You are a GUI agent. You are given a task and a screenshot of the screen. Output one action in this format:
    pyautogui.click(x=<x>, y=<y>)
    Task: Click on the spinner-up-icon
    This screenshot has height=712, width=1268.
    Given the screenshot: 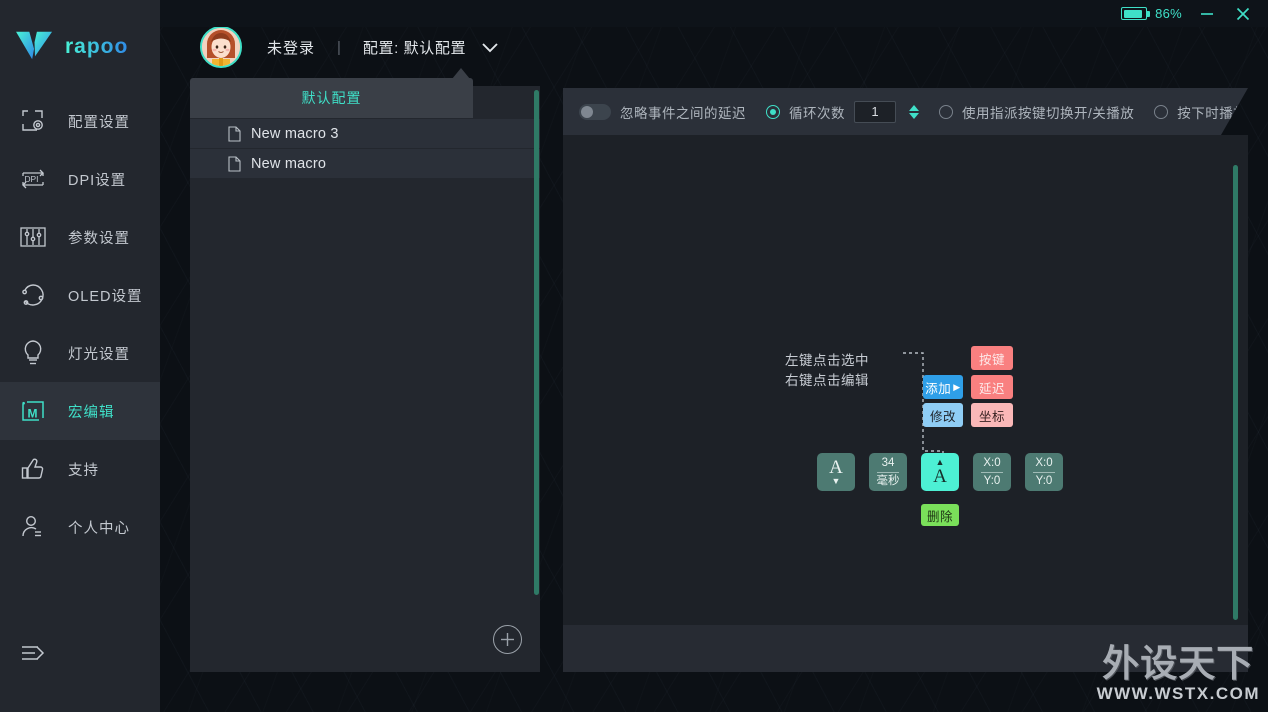 What is the action you would take?
    pyautogui.click(x=914, y=107)
    